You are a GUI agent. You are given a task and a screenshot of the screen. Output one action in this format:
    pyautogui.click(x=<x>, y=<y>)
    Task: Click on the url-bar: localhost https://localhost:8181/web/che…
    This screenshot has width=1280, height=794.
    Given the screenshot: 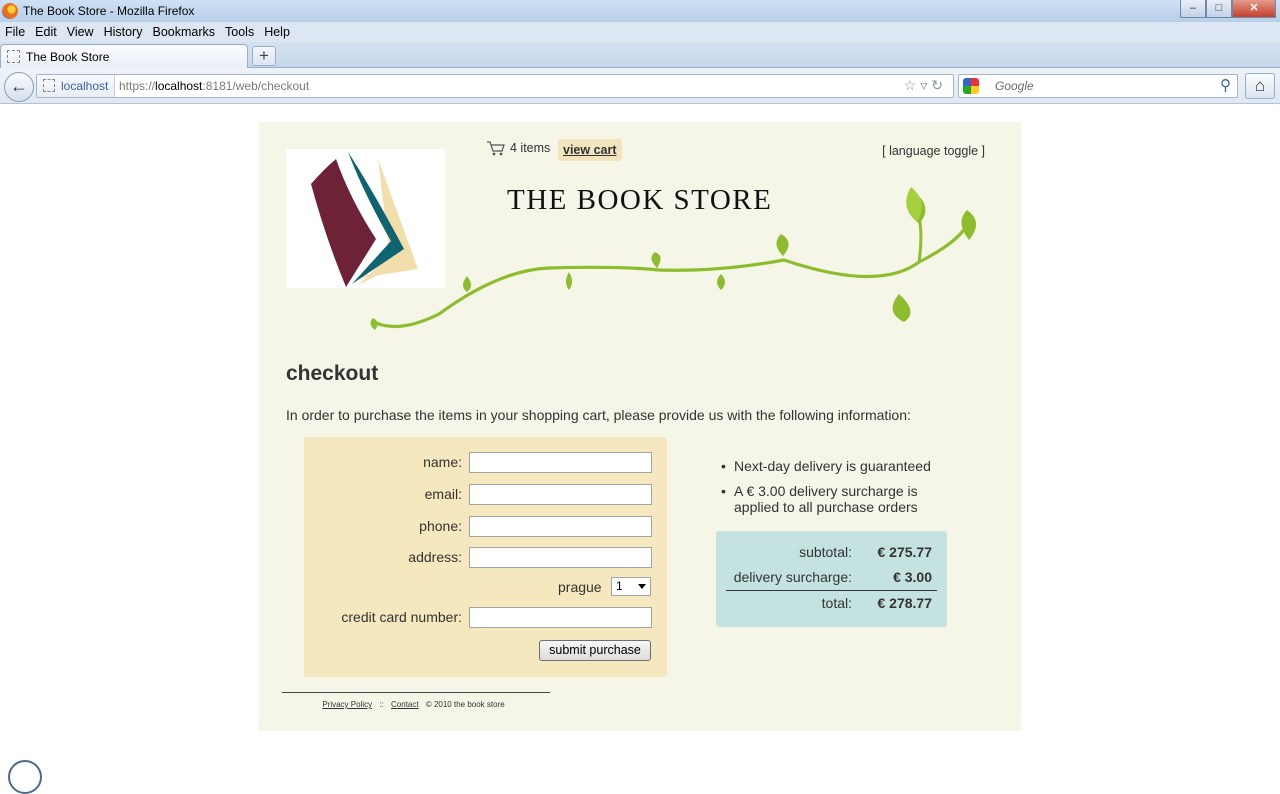 What is the action you would take?
    pyautogui.click(x=495, y=86)
    